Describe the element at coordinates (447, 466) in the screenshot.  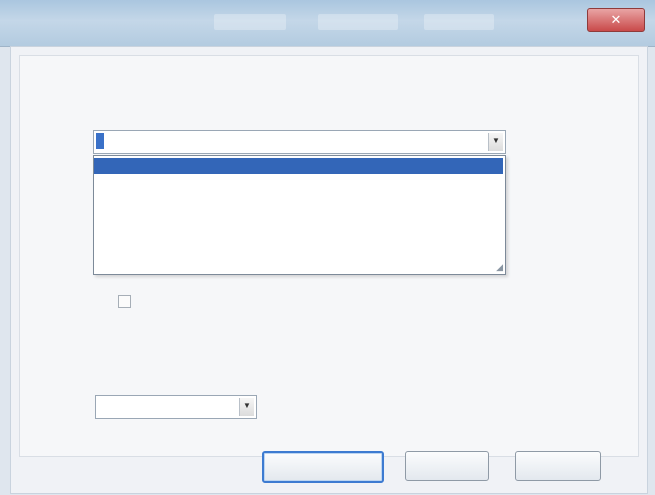
I see `secondary-button` at that location.